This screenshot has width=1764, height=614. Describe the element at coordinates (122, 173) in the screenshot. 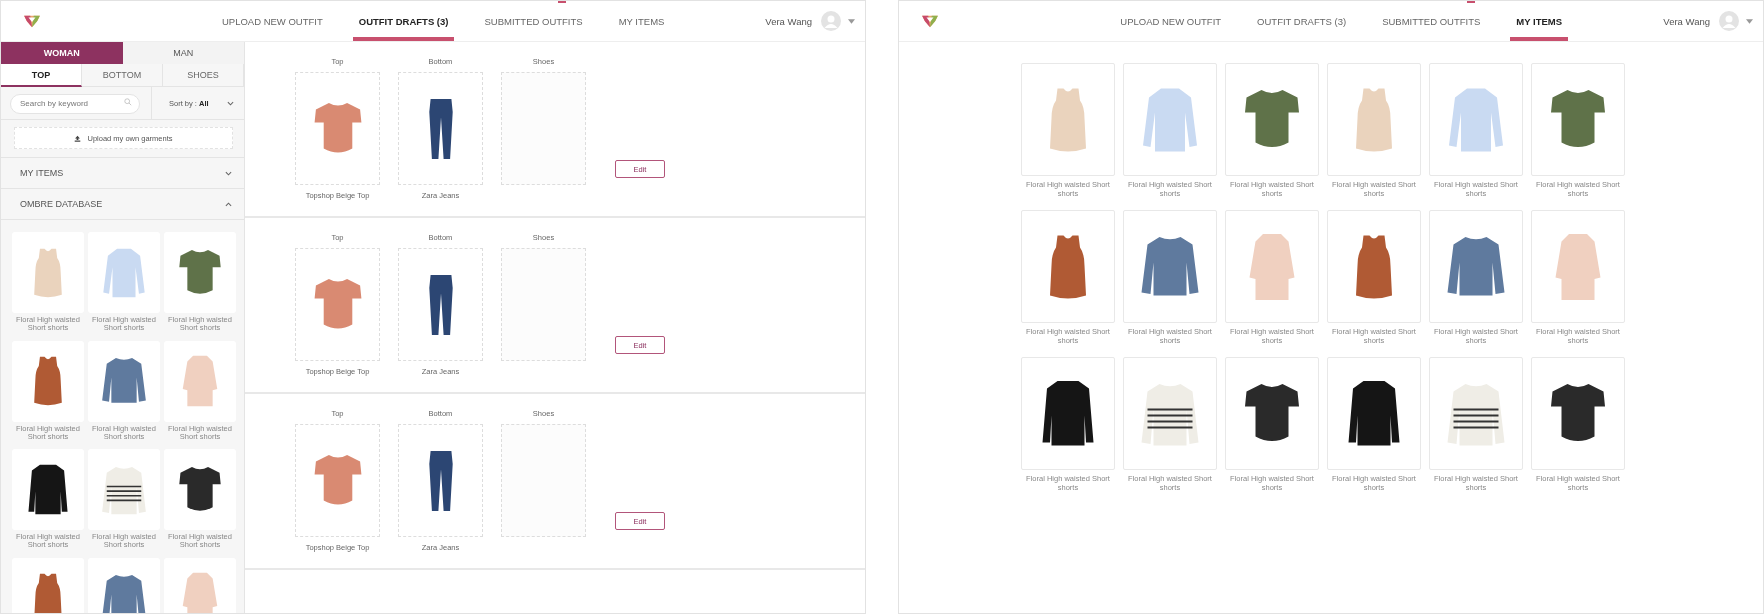

I see `section-header: MY ITEMS` at that location.